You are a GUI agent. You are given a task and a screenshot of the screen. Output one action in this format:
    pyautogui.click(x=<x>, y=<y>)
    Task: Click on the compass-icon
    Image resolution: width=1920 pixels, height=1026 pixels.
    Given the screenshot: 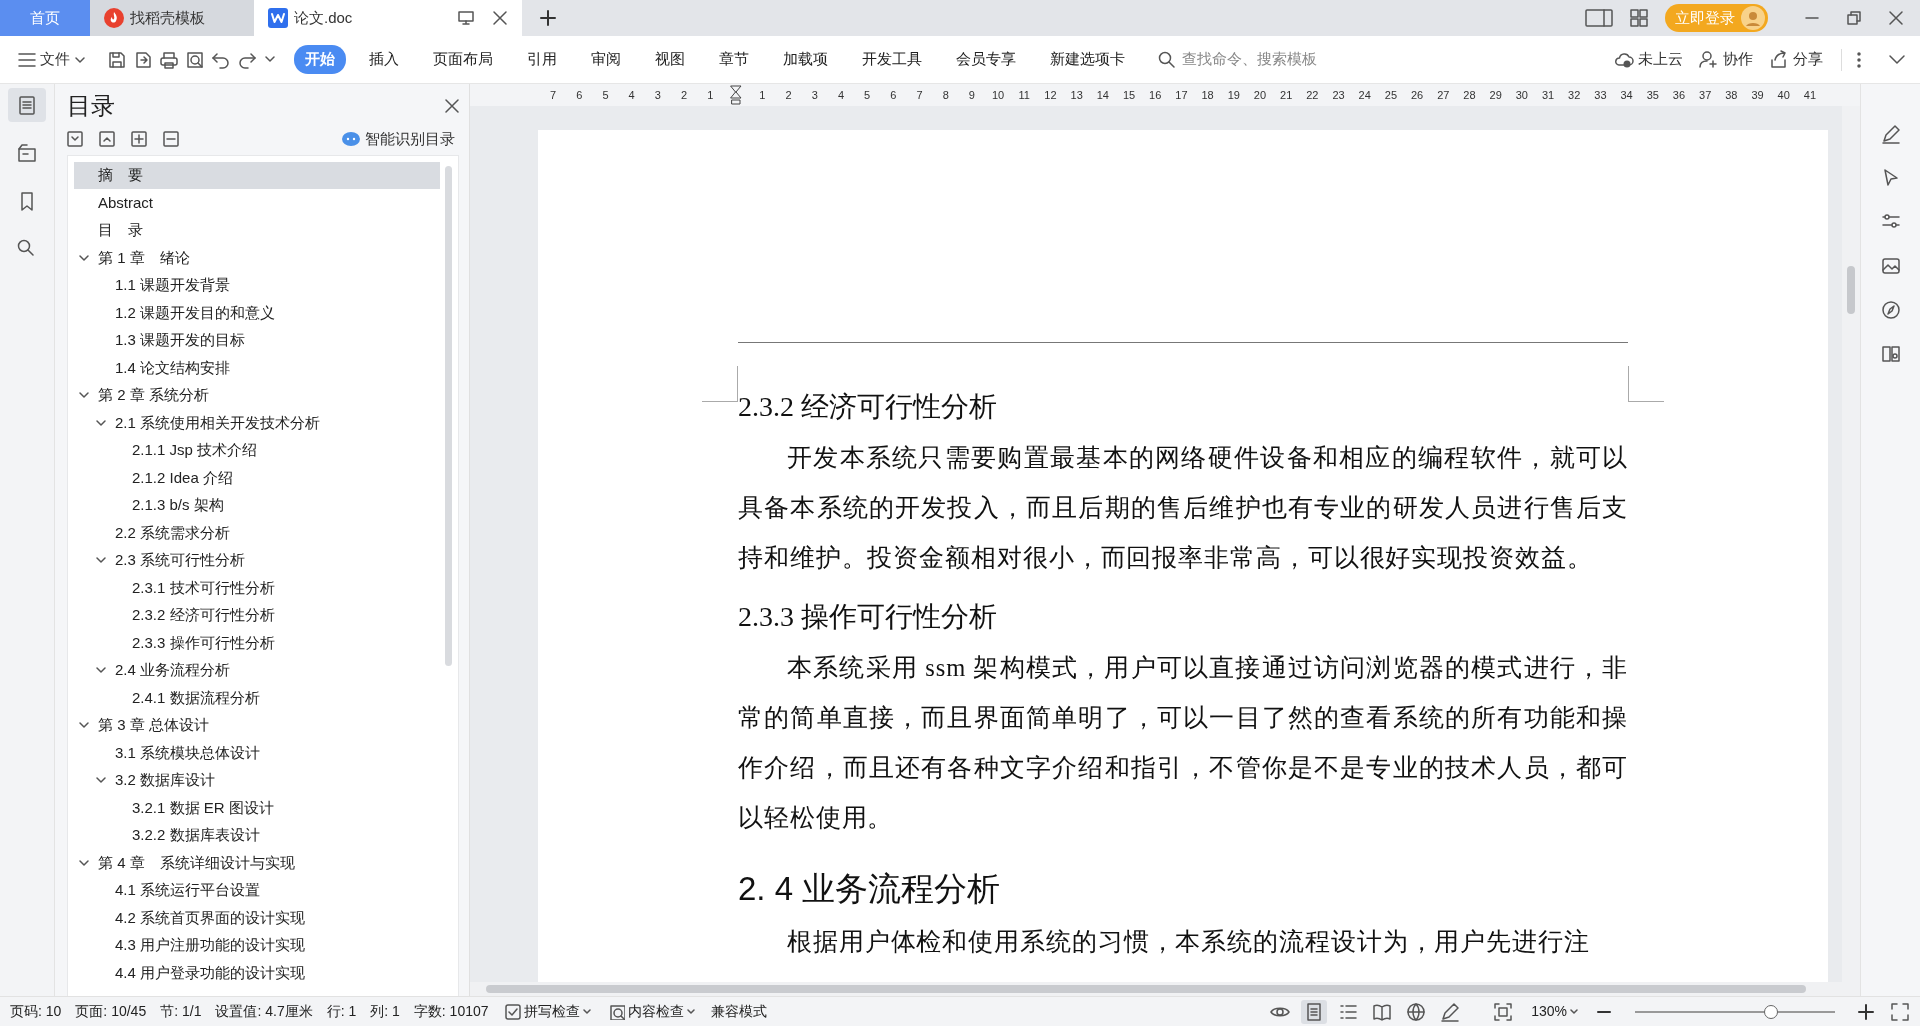 What is the action you would take?
    pyautogui.click(x=1890, y=310)
    